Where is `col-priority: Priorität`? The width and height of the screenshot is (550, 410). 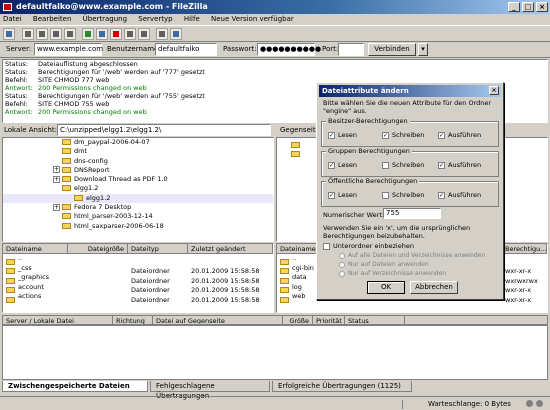
col-priority: Priorität is located at coordinates (329, 320).